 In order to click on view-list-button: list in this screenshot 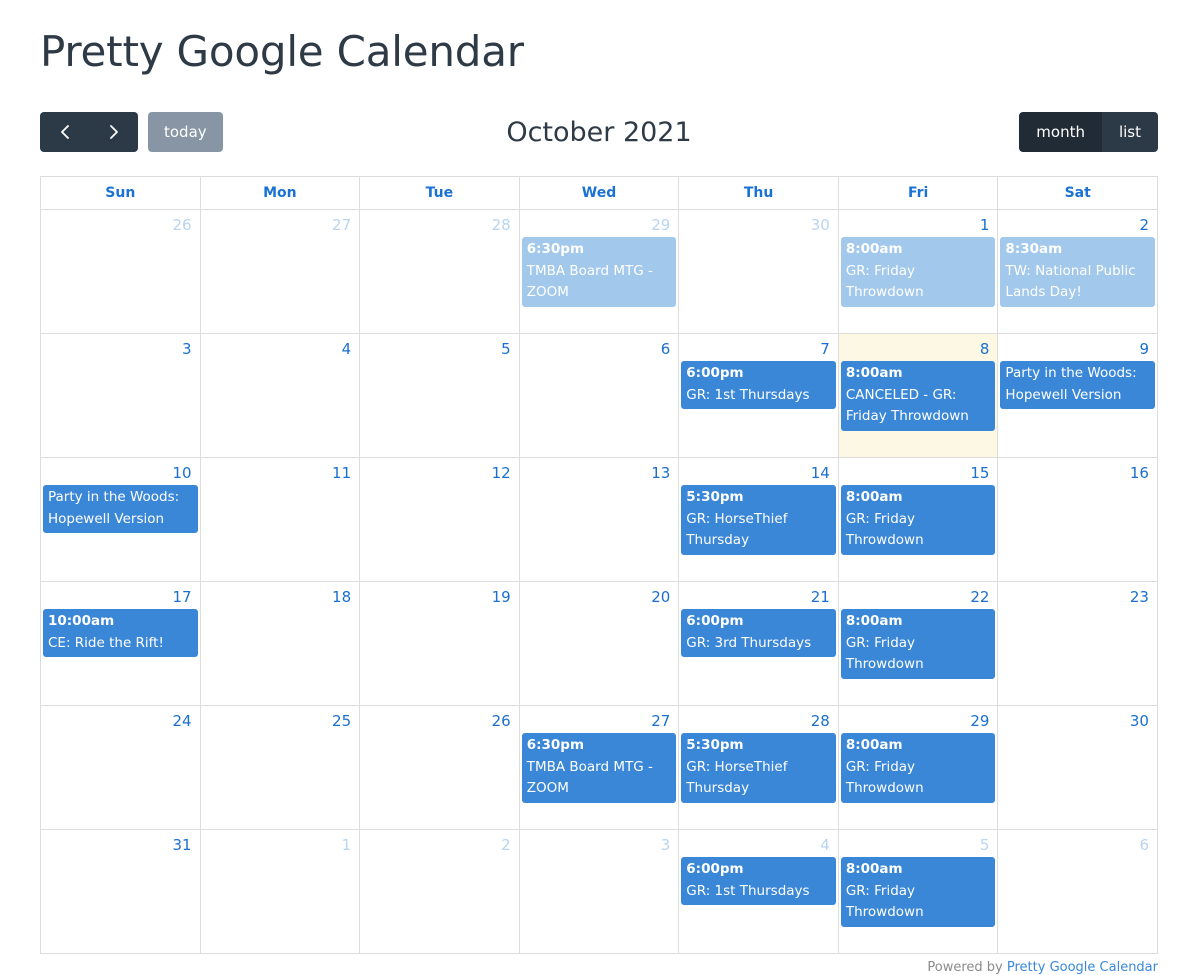, I will do `click(1129, 132)`.